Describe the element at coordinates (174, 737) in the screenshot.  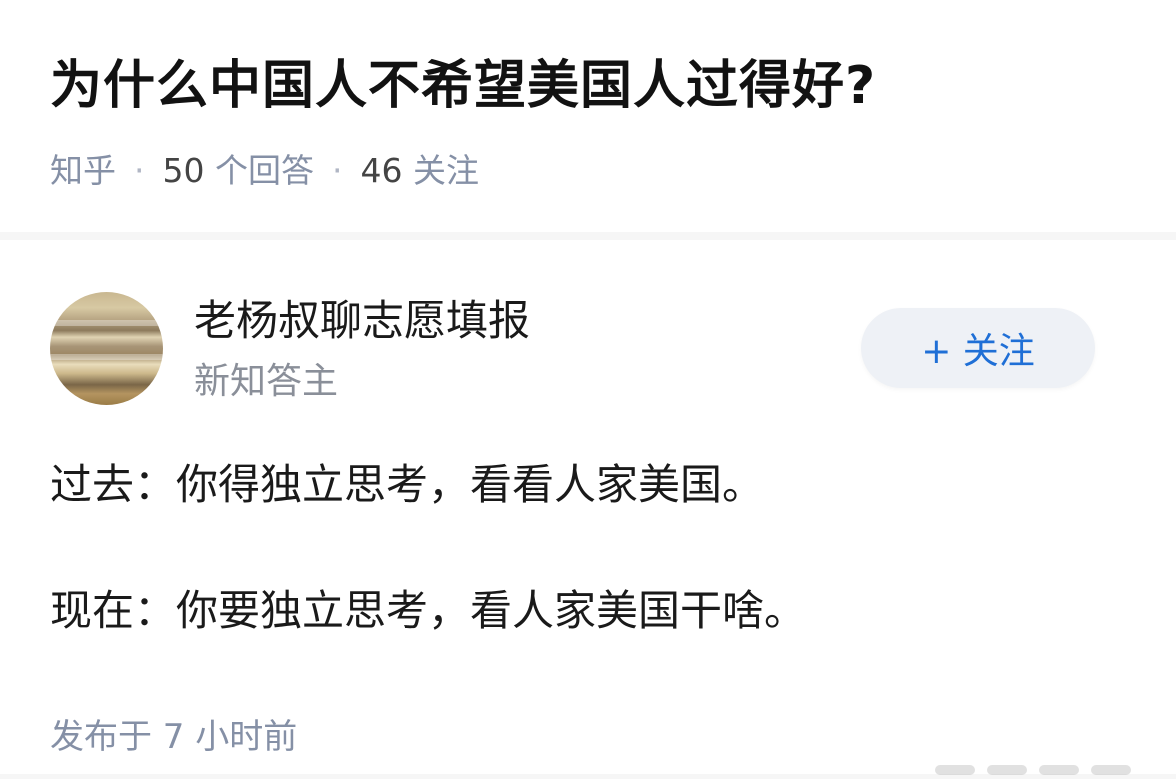
I see `publish-time: 发布于 7 小时前` at that location.